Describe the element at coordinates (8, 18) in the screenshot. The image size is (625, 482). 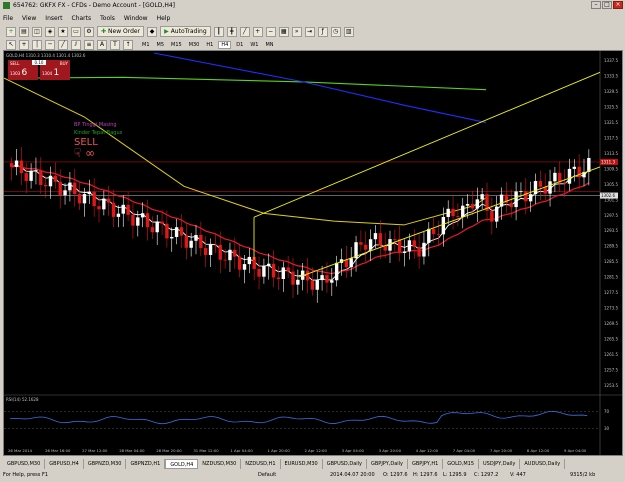
I see `menu-file: File` at that location.